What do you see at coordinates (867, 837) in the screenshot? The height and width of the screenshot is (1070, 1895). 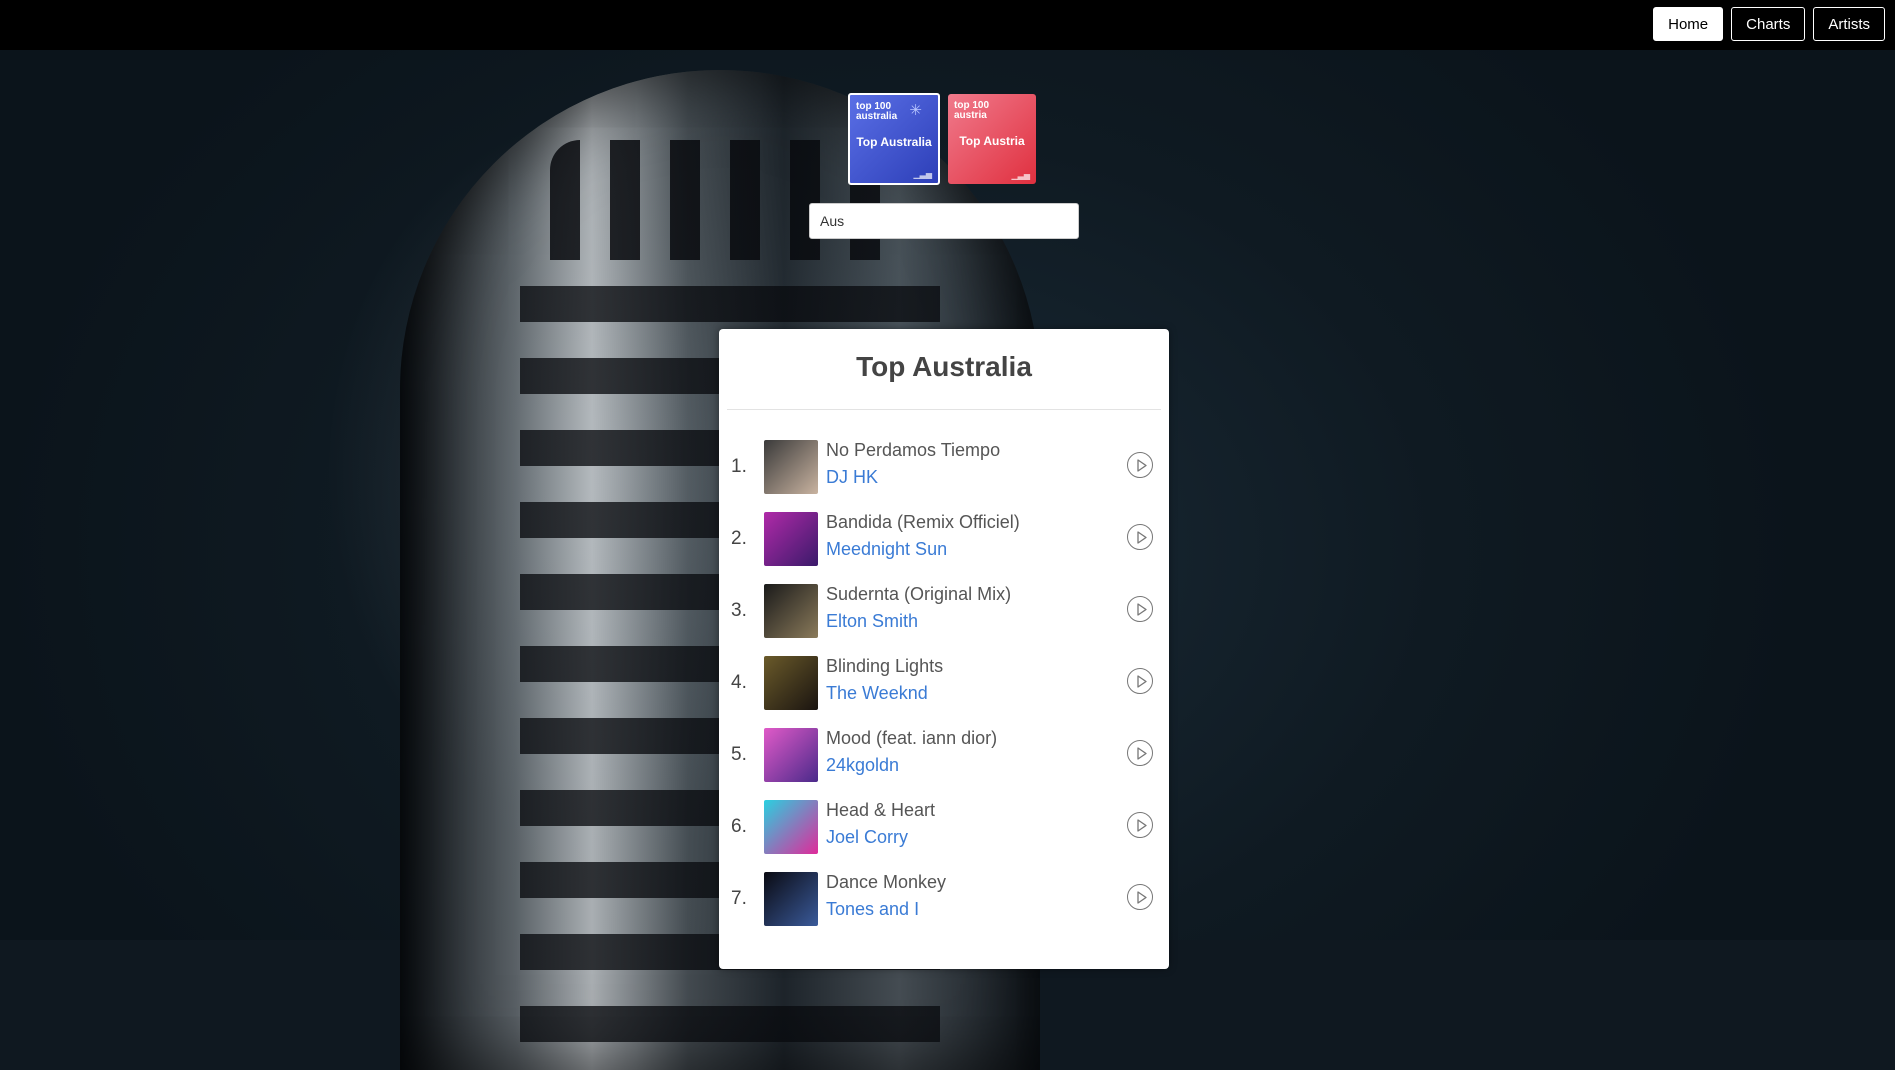 I see `track-artist-link: Joel Corry` at bounding box center [867, 837].